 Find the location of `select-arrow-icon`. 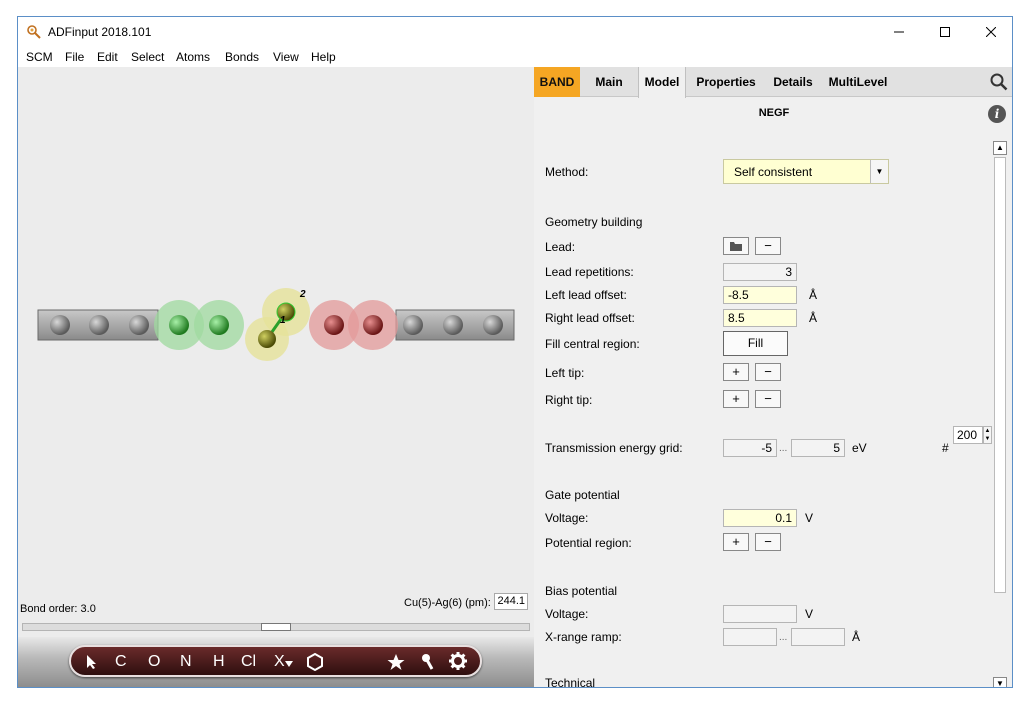

select-arrow-icon is located at coordinates (92, 662).